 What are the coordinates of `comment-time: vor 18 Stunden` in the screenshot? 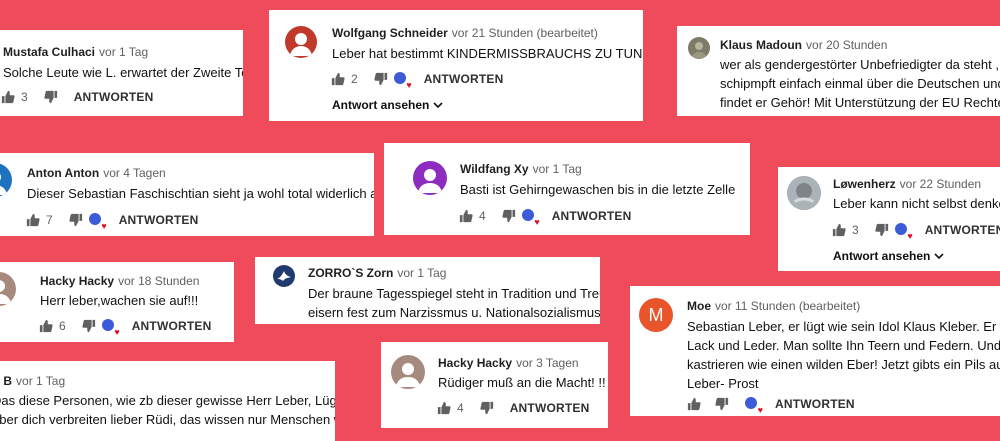 It's located at (158, 281).